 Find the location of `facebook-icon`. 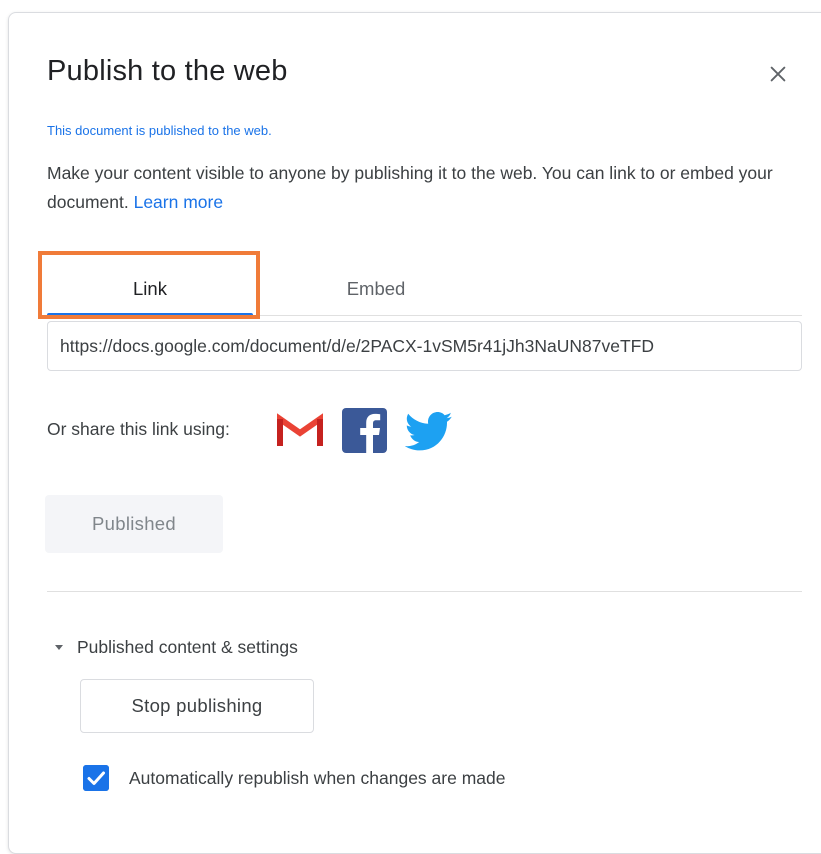

facebook-icon is located at coordinates (364, 430).